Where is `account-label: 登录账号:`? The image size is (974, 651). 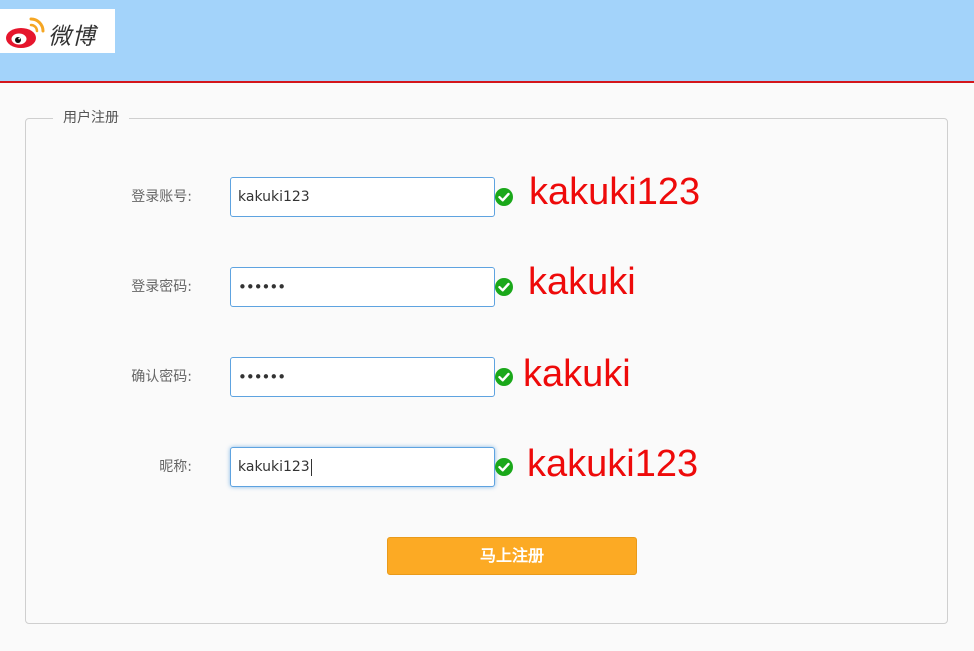 account-label: 登录账号: is located at coordinates (161, 197).